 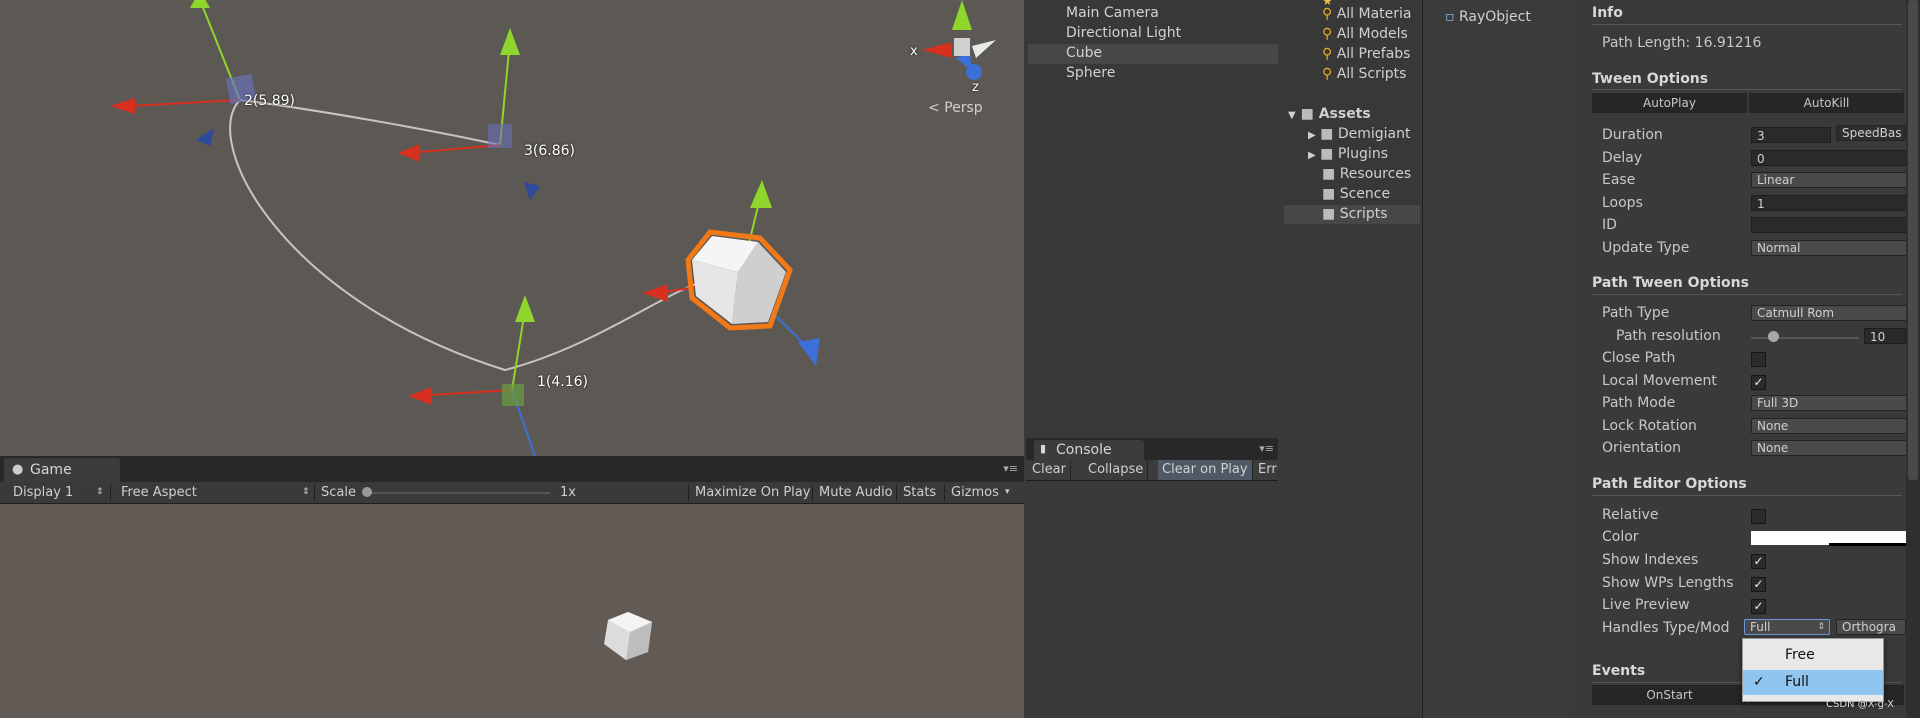 What do you see at coordinates (1813, 682) in the screenshot?
I see `popup-option-full: ✓ Full` at bounding box center [1813, 682].